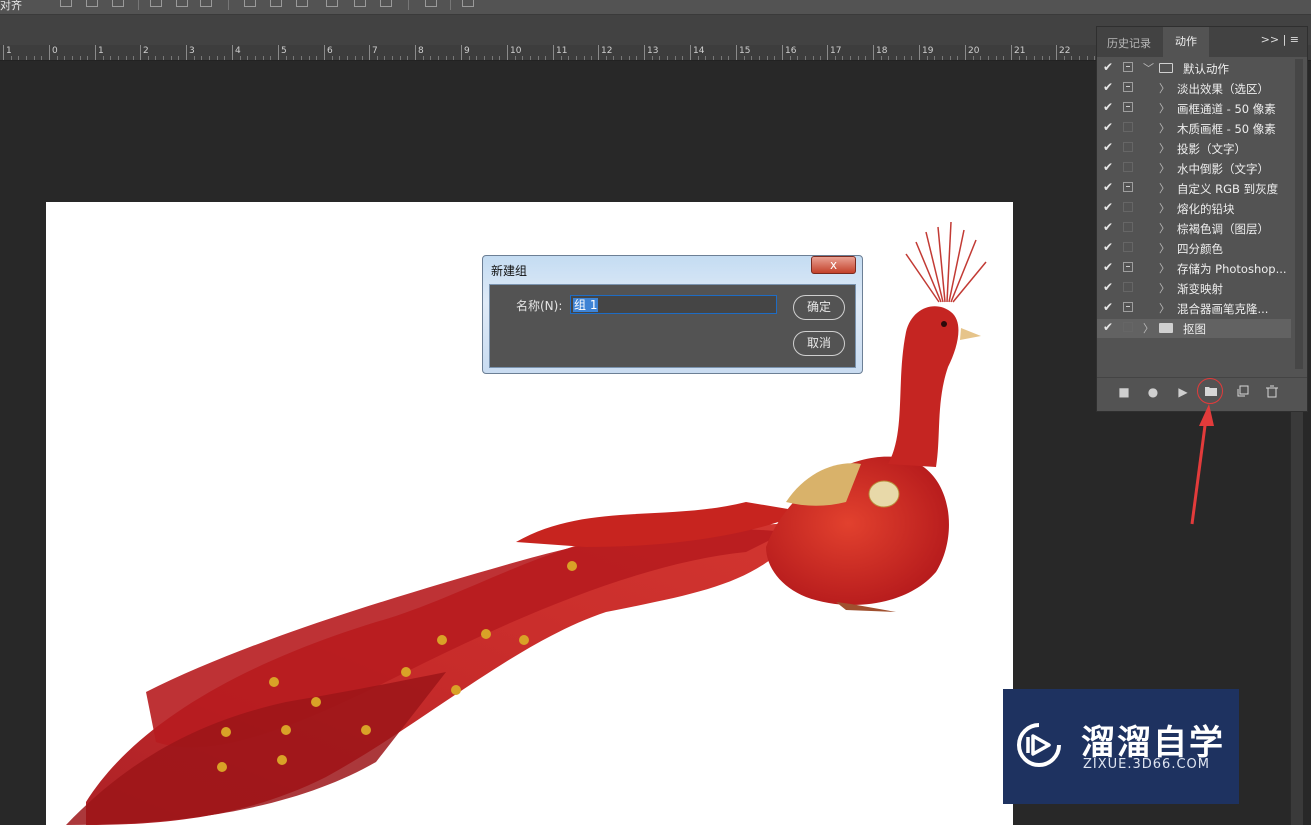  What do you see at coordinates (284, 51) in the screenshot?
I see `ruler-number: 5` at bounding box center [284, 51].